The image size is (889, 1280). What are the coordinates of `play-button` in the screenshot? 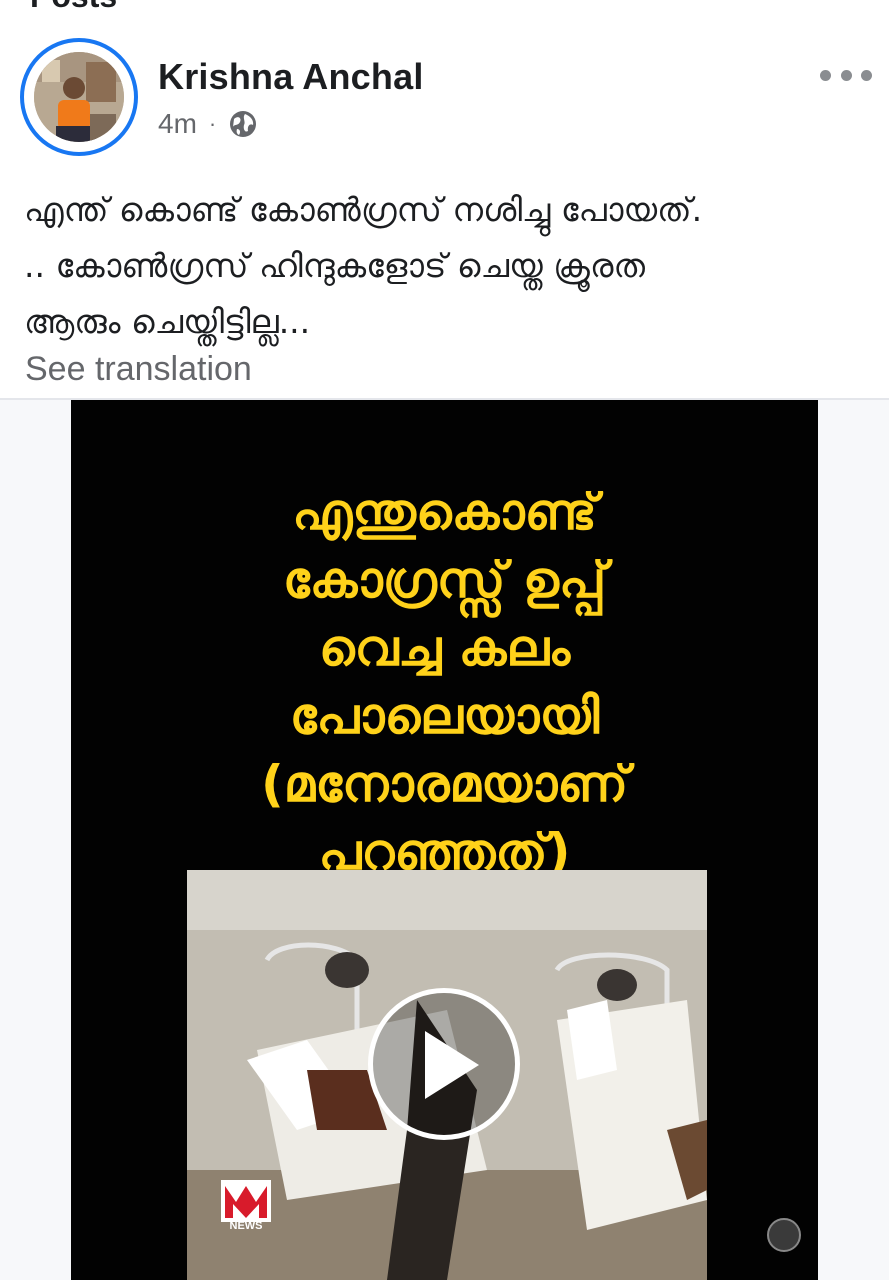 It's located at (444, 1064).